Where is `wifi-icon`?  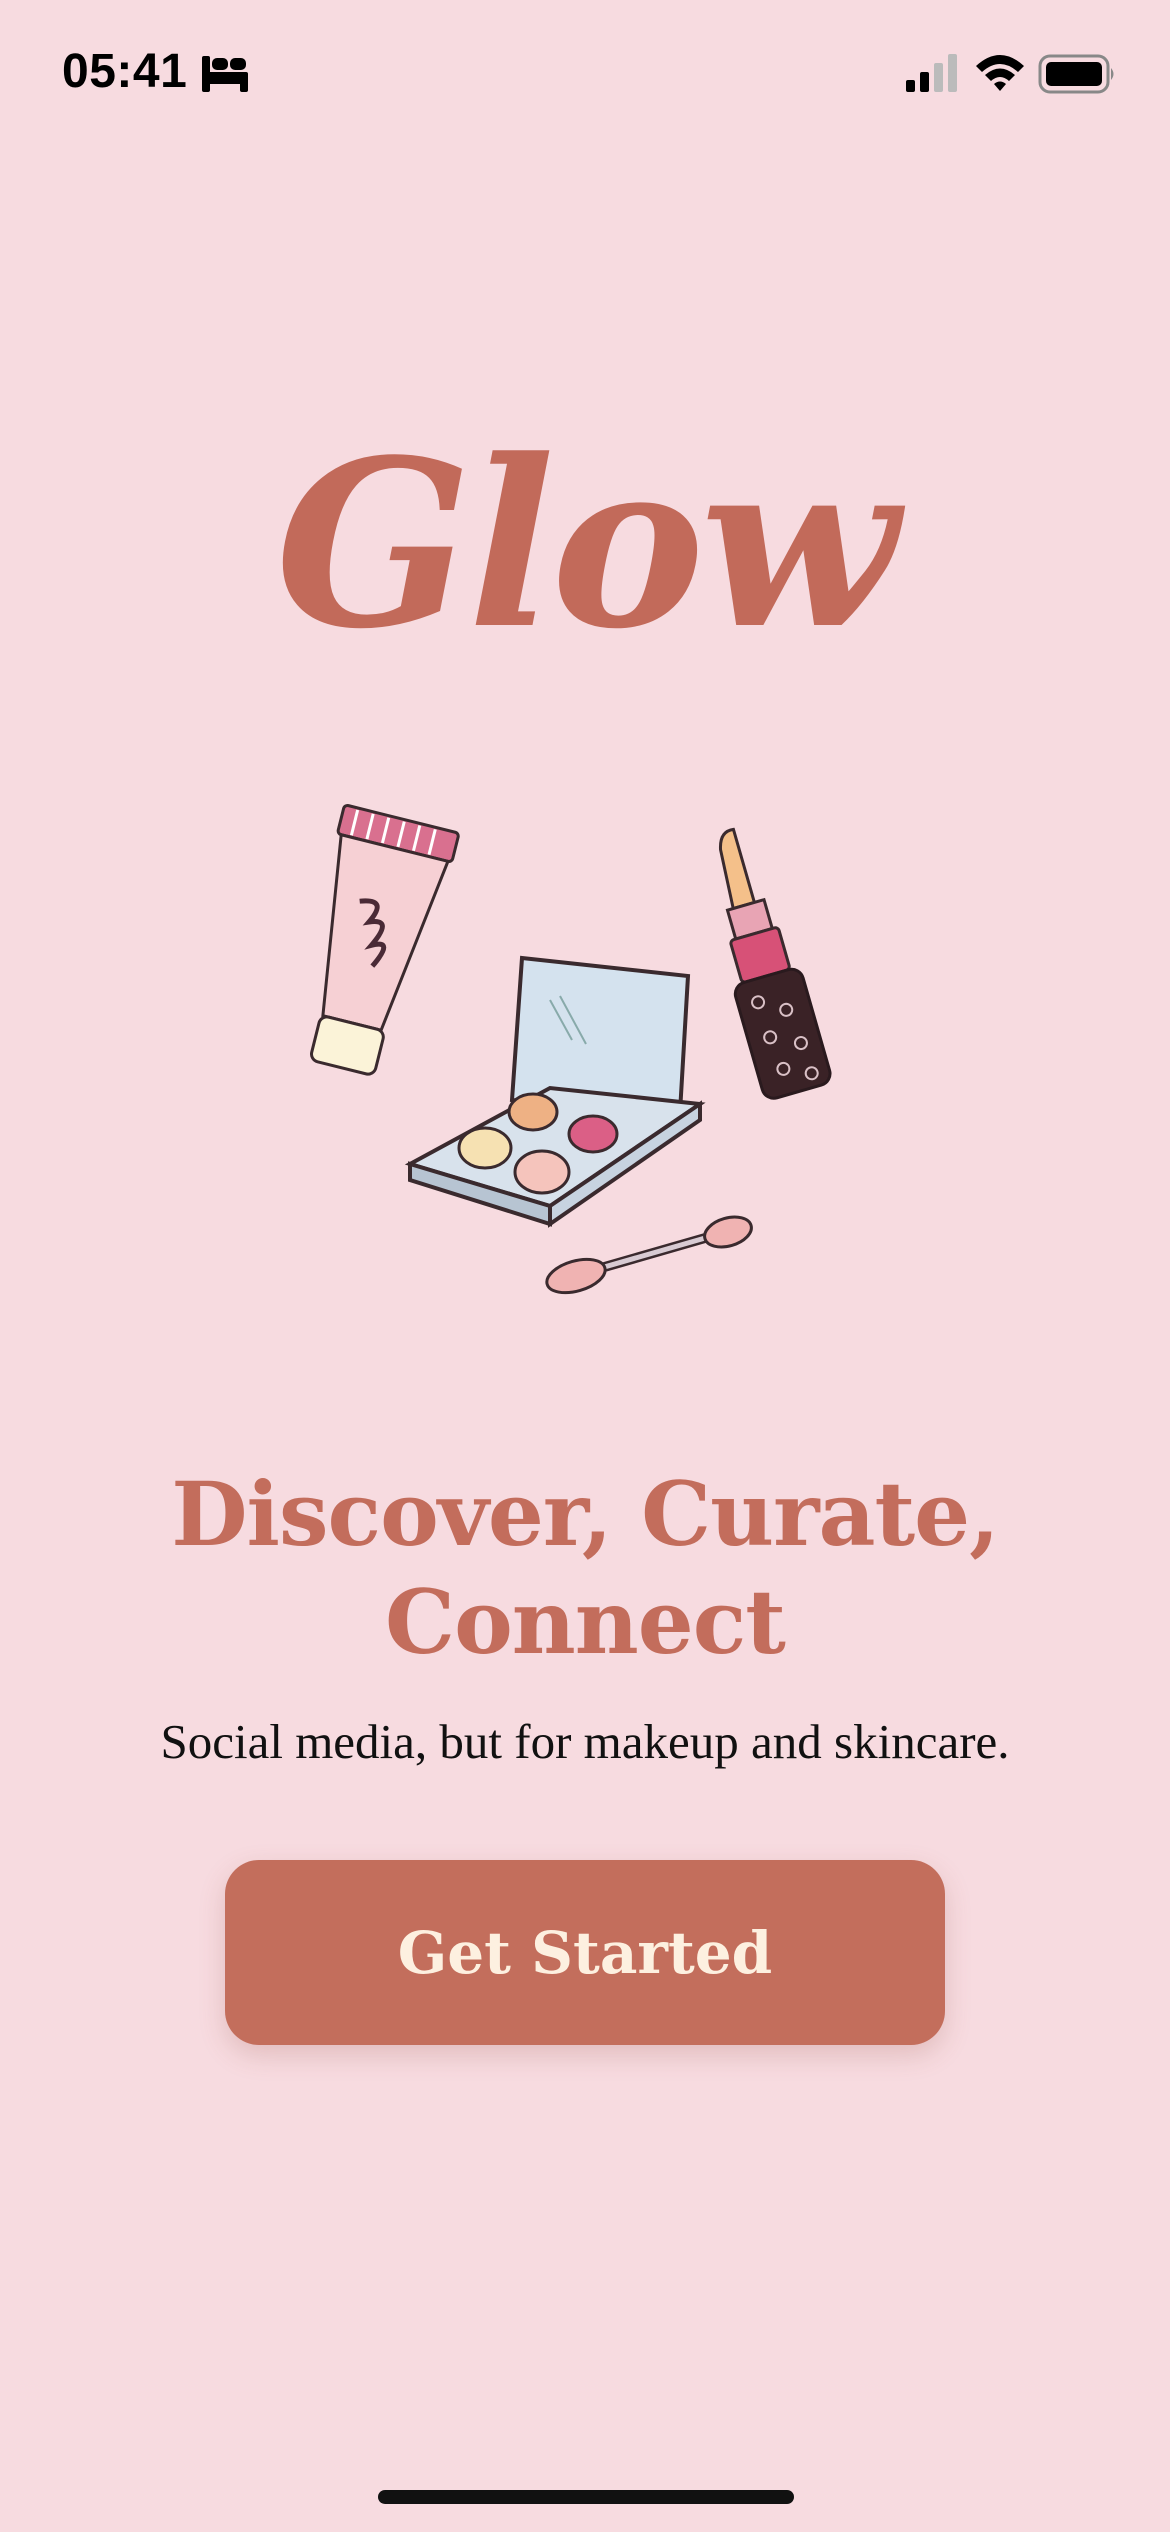 wifi-icon is located at coordinates (1000, 73).